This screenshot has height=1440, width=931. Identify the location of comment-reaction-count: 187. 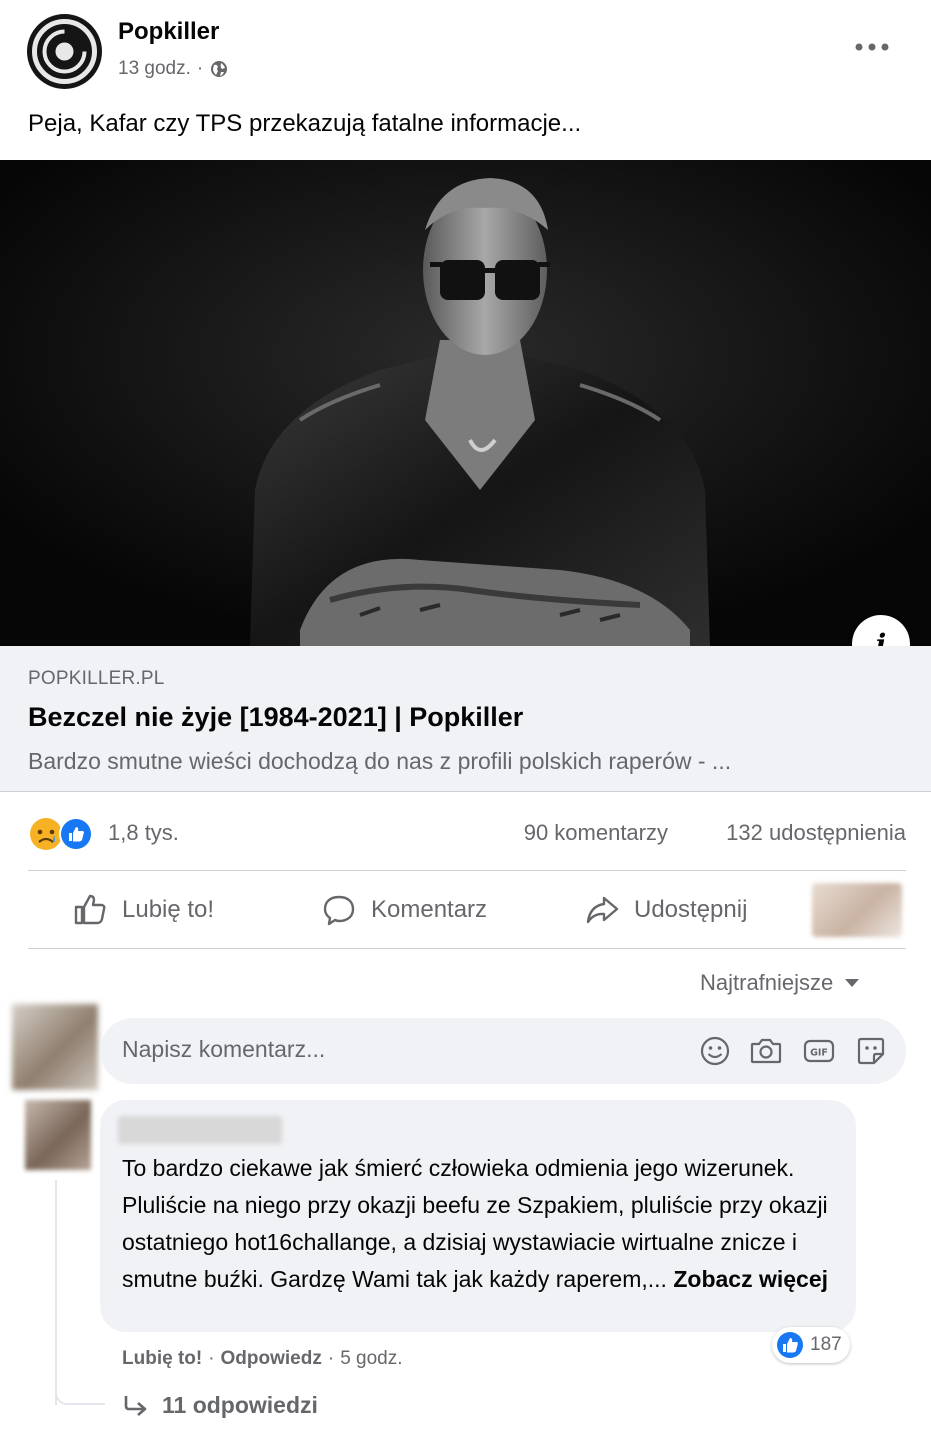
(826, 1344).